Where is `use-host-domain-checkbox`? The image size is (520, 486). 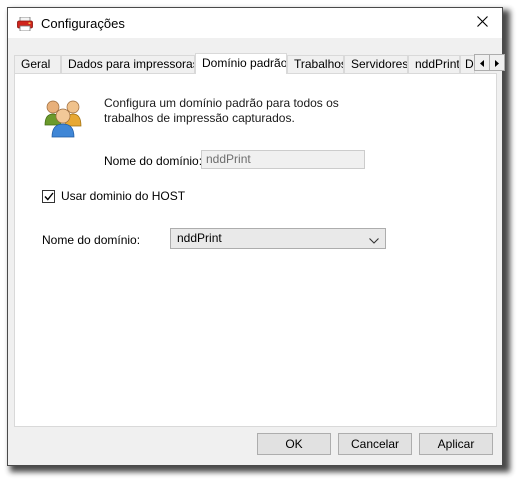 use-host-domain-checkbox is located at coordinates (48, 196).